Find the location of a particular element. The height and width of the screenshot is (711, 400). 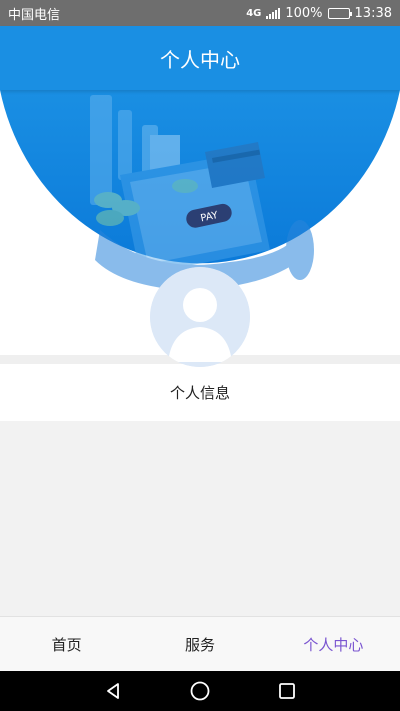

title-bar: 个人中心 is located at coordinates (200, 58).